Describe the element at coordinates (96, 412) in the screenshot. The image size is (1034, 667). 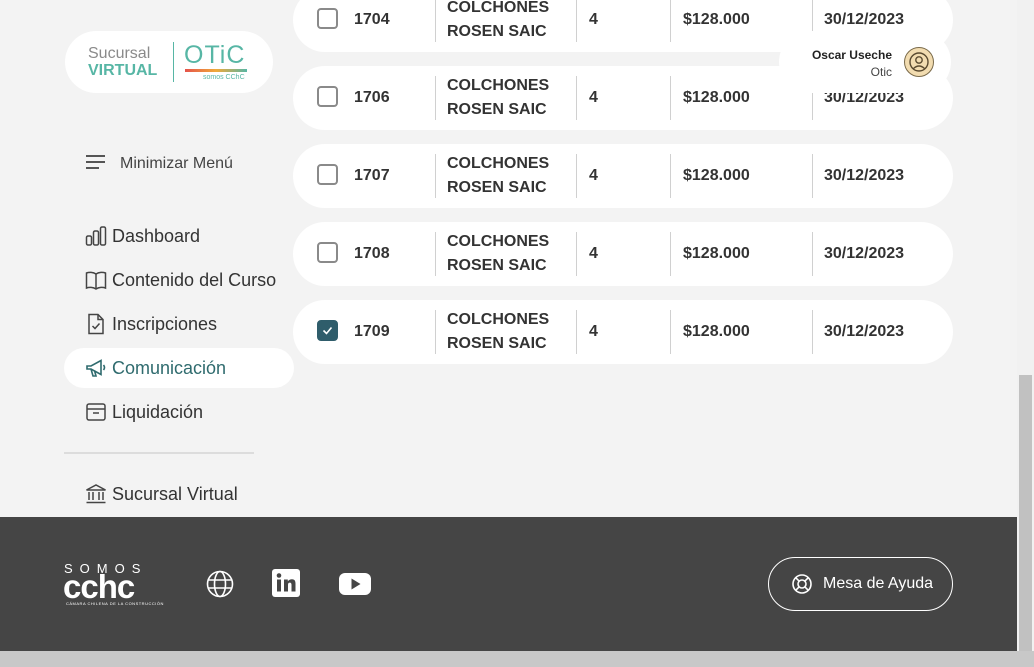
I see `archive-icon` at that location.